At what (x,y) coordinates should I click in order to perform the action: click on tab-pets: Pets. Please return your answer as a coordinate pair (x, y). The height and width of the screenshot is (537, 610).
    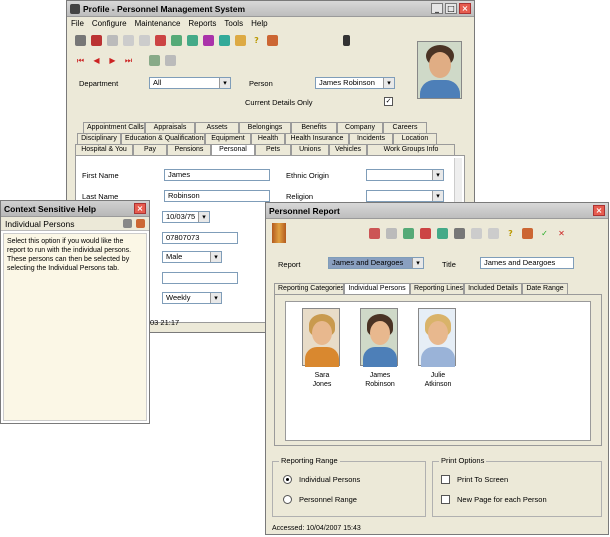
    Looking at the image, I should click on (273, 149).